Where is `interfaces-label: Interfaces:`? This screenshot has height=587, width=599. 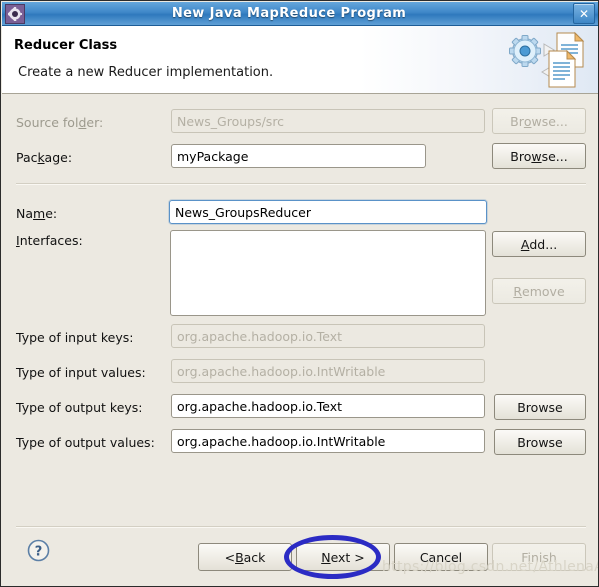 interfaces-label: Interfaces: is located at coordinates (49, 240).